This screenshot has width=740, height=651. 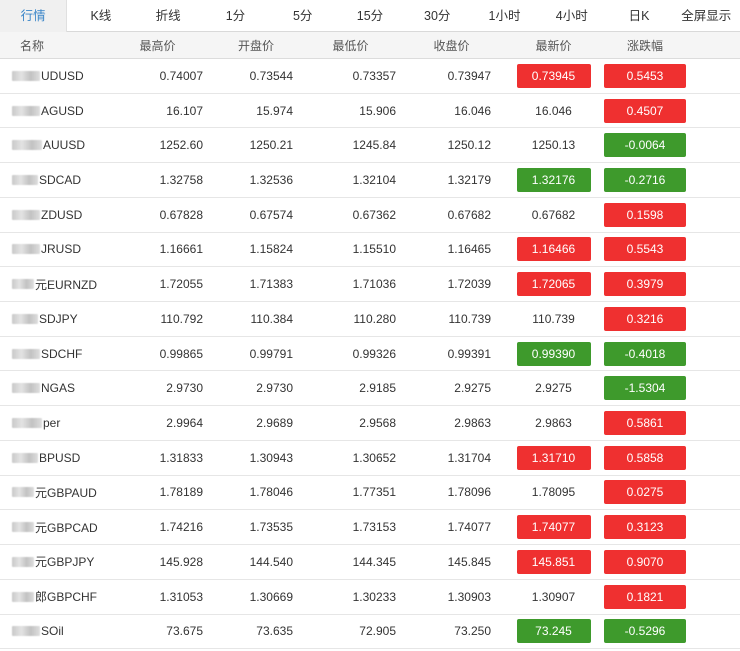 What do you see at coordinates (271, 527) in the screenshot?
I see `open-price: 1.73535` at bounding box center [271, 527].